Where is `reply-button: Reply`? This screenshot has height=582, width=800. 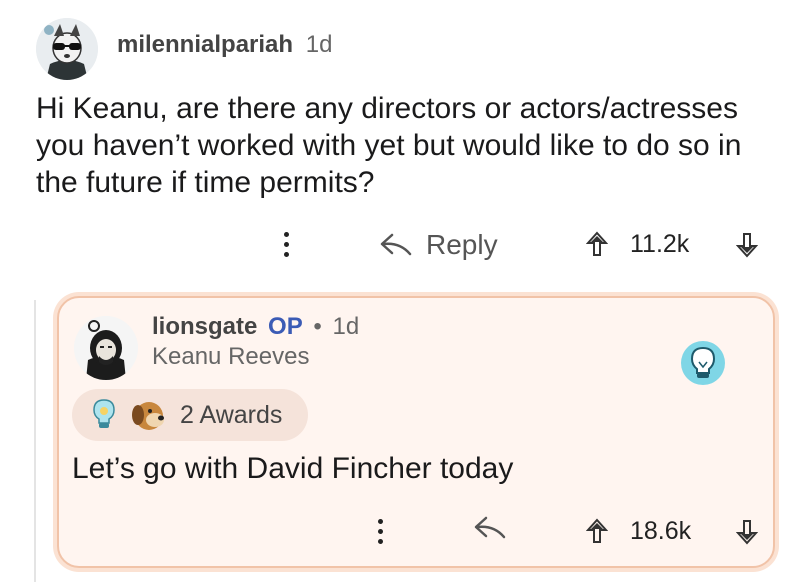
reply-button: Reply is located at coordinates (438, 245).